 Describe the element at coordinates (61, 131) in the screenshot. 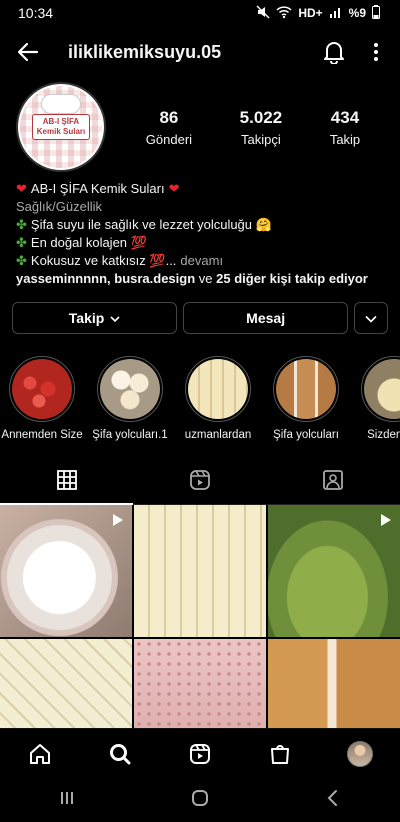

I see `avatar-text-line2: Kemik Suları` at that location.